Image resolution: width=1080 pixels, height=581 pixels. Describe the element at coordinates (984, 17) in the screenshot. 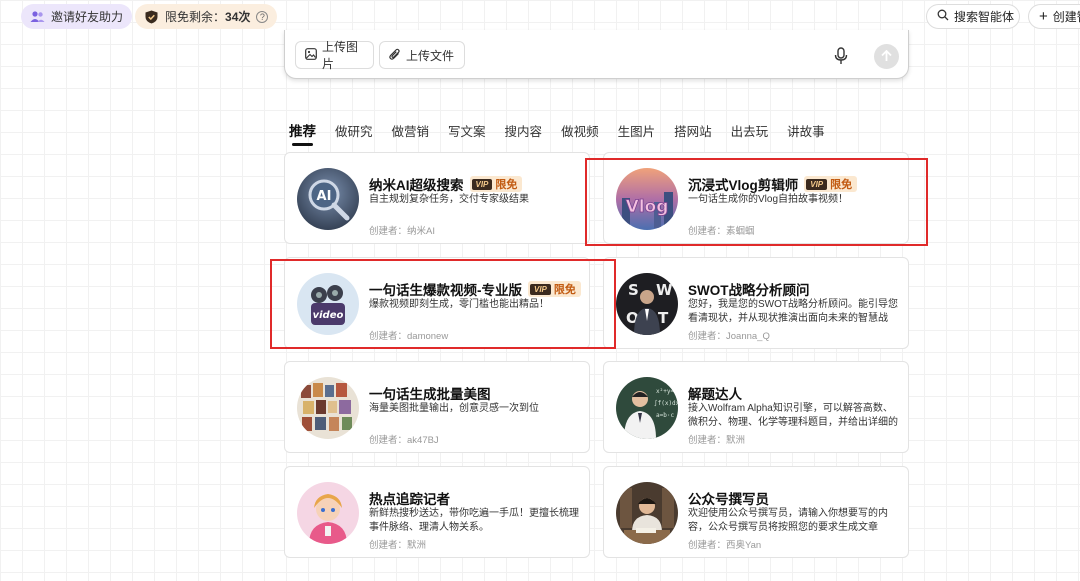

I see `search-agent-label: 搜索智能体` at that location.